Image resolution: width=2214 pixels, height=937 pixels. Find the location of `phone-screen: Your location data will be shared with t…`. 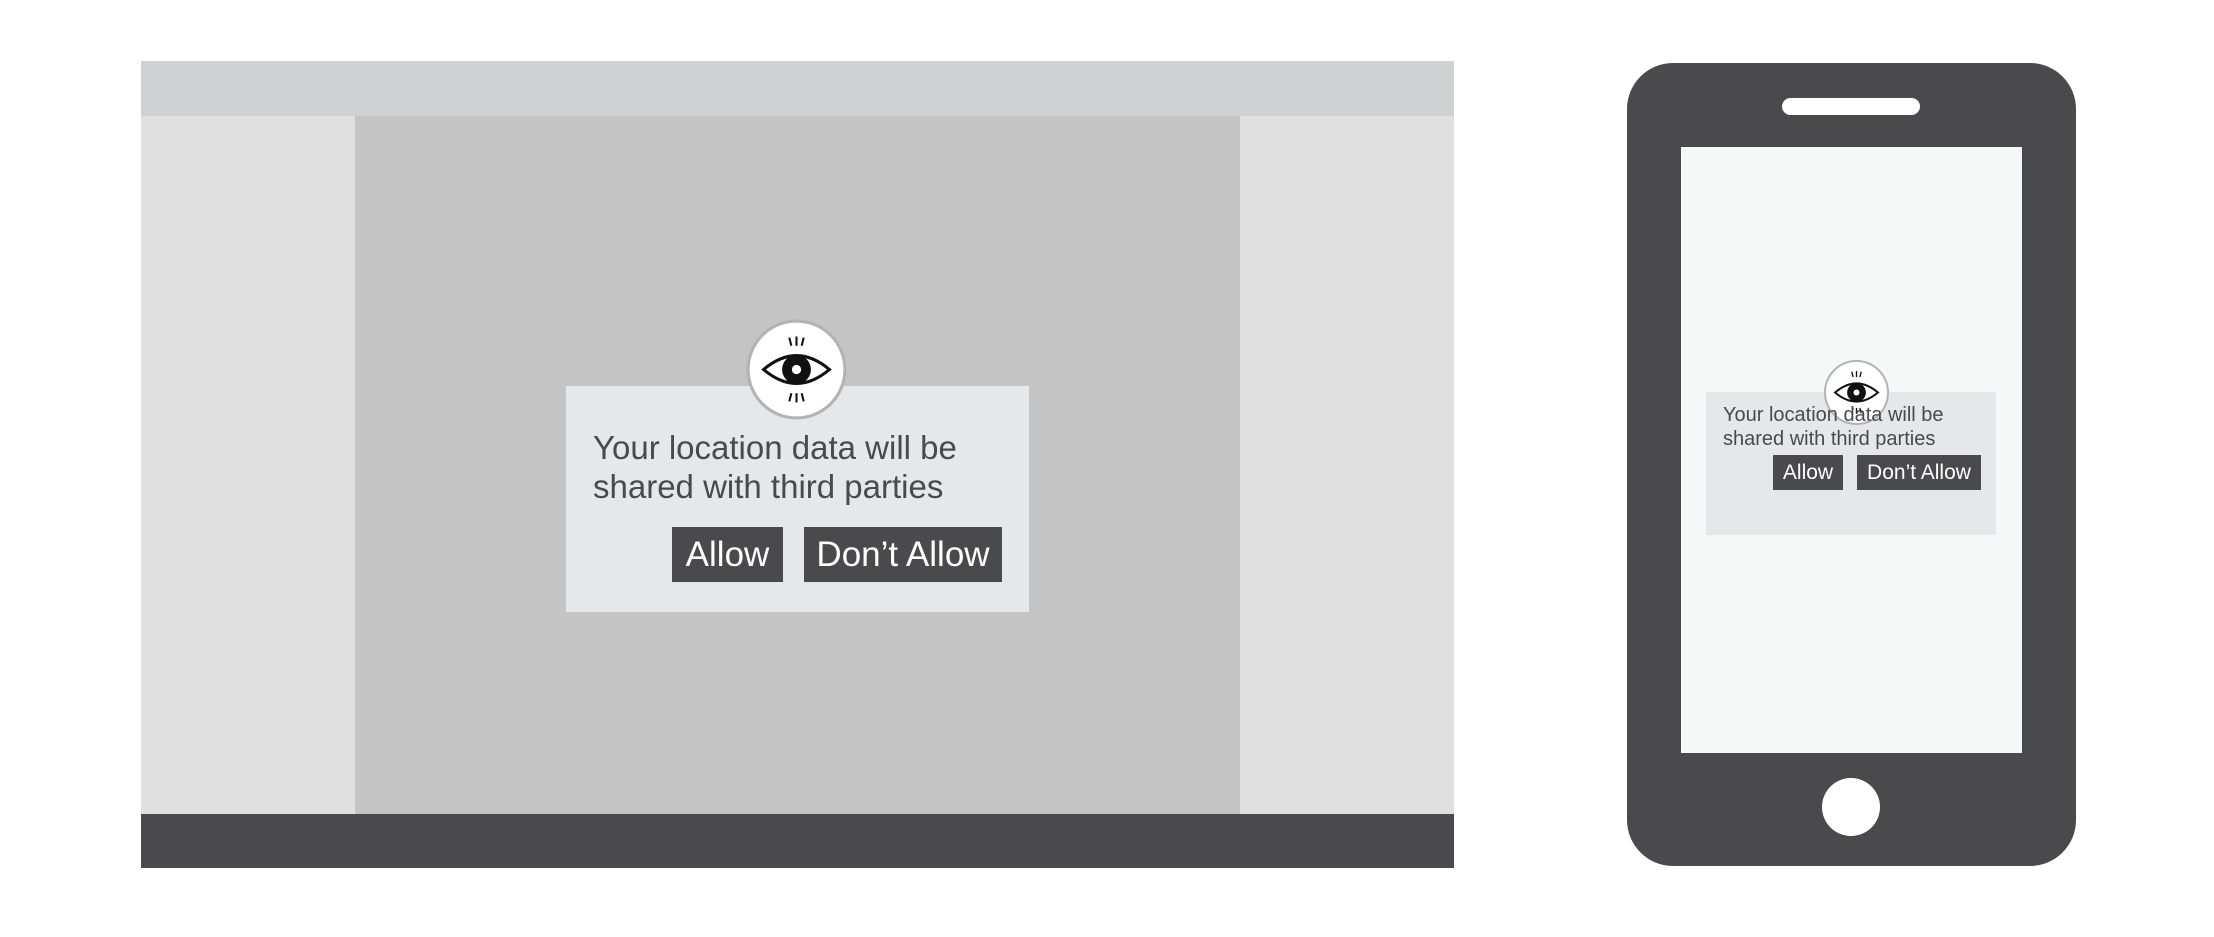

phone-screen: Your location data will be shared with t… is located at coordinates (1851, 450).